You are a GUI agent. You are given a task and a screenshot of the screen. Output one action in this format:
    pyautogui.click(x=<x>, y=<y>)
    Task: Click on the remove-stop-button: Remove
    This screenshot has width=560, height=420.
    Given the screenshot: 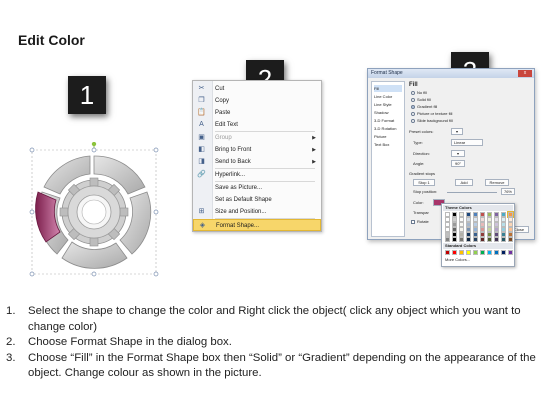 What is the action you would take?
    pyautogui.click(x=497, y=182)
    